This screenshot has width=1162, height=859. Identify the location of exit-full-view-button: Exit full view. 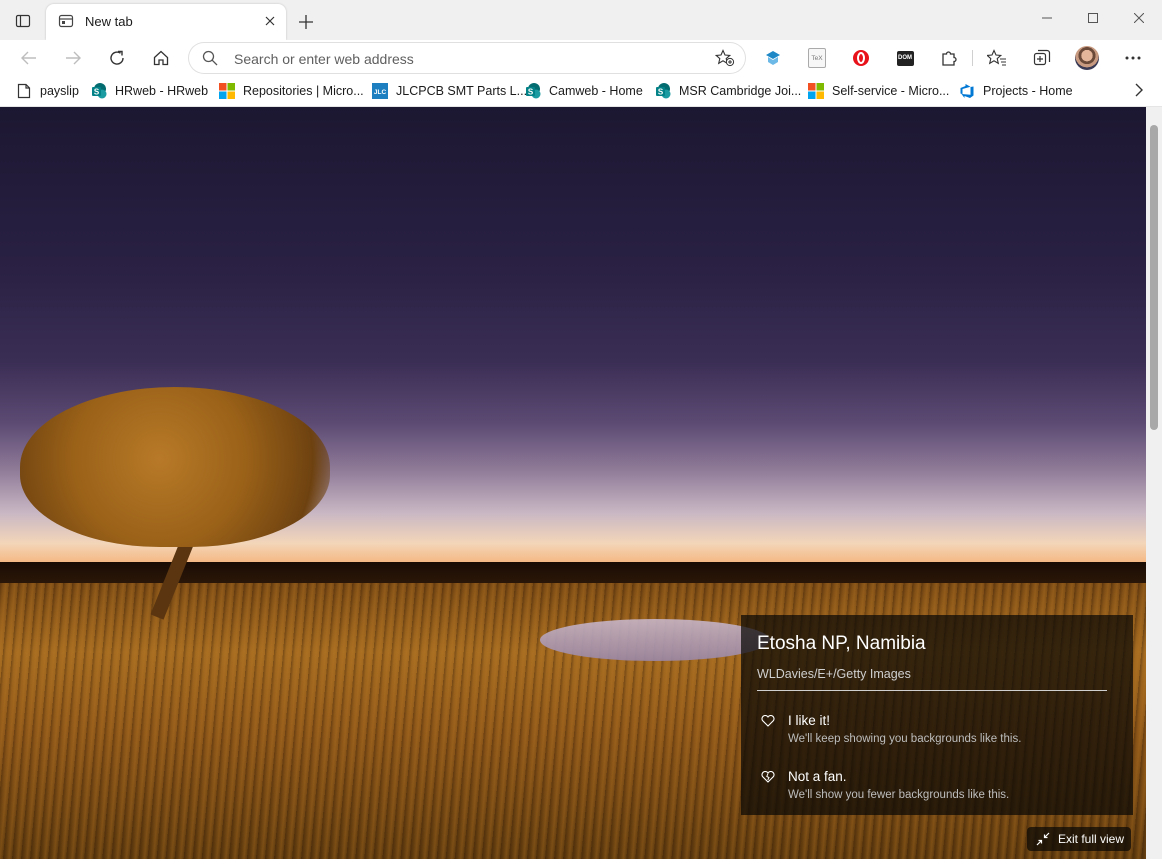
(1079, 839).